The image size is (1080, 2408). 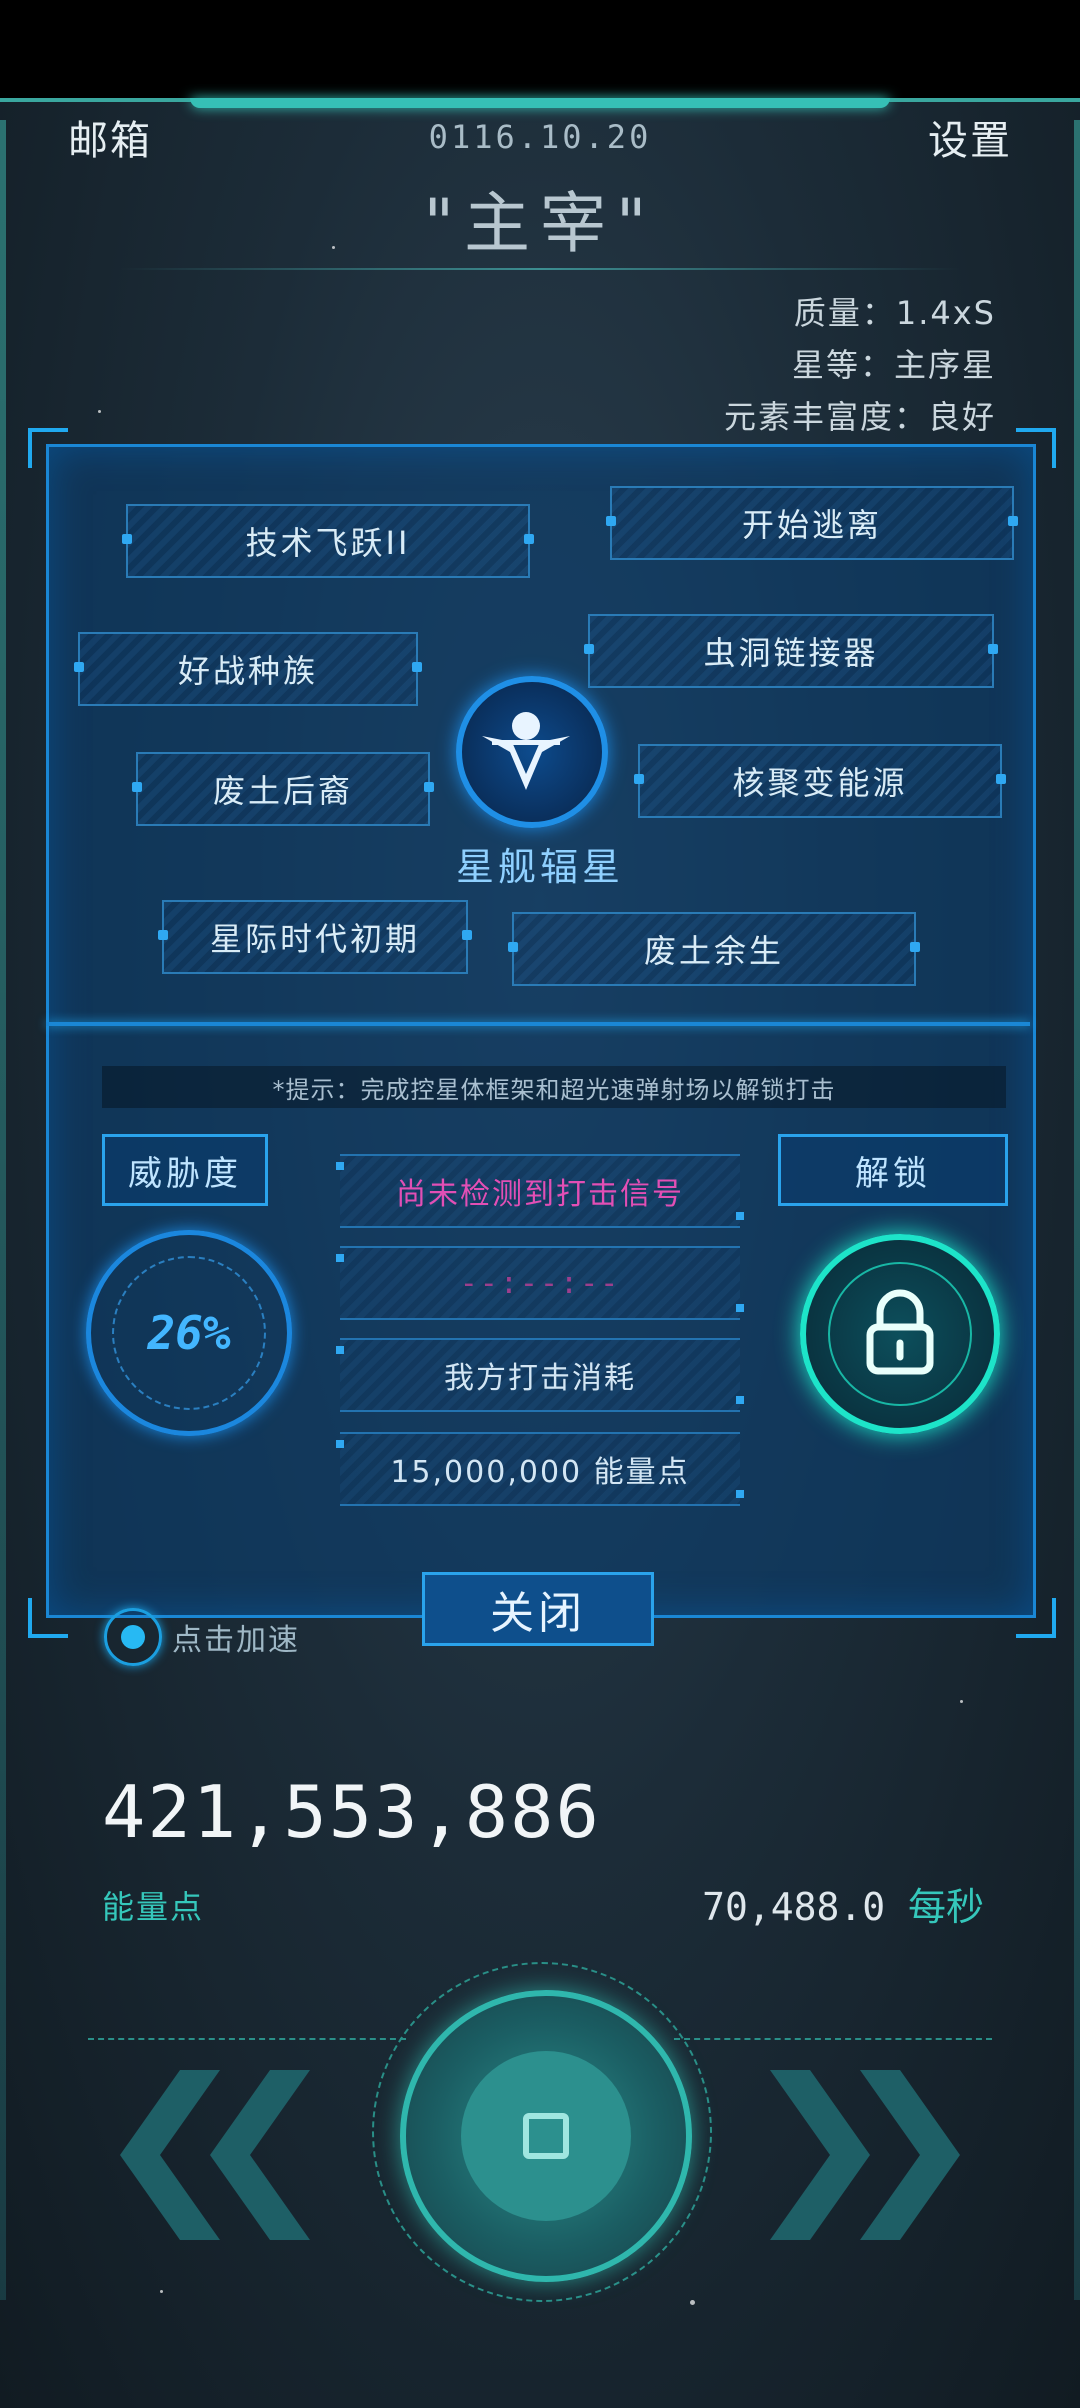 I want to click on stat-abundance: 元素丰富度：良好, so click(x=859, y=417).